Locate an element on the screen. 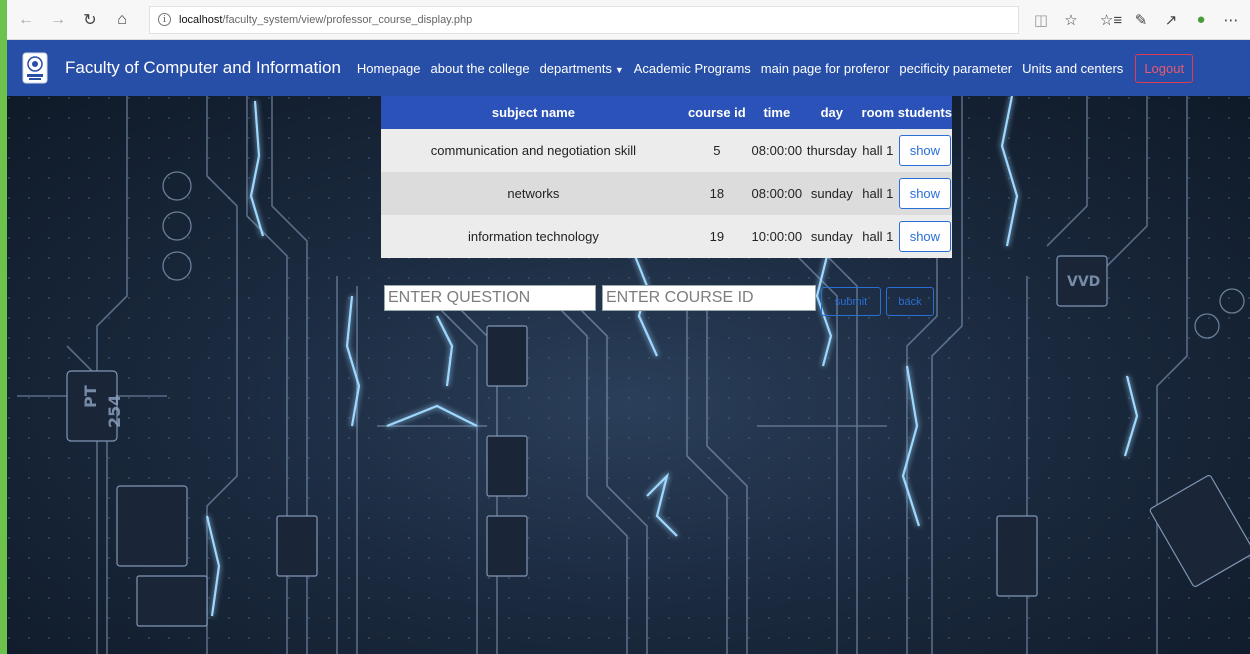 The height and width of the screenshot is (654, 1250). nav-link-departments: departments ▼ is located at coordinates (582, 68).